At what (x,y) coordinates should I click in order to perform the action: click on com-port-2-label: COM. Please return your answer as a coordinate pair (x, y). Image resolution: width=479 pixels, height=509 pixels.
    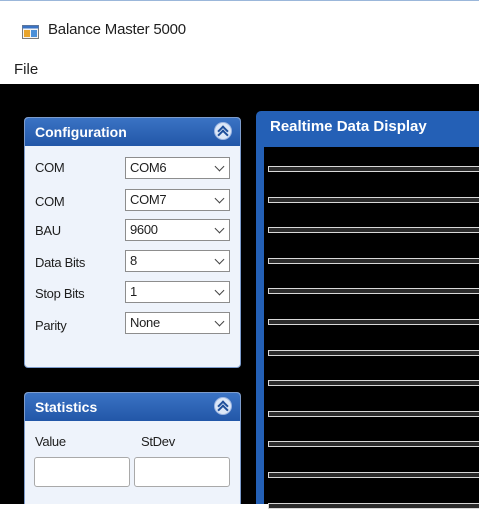
    Looking at the image, I should click on (50, 201).